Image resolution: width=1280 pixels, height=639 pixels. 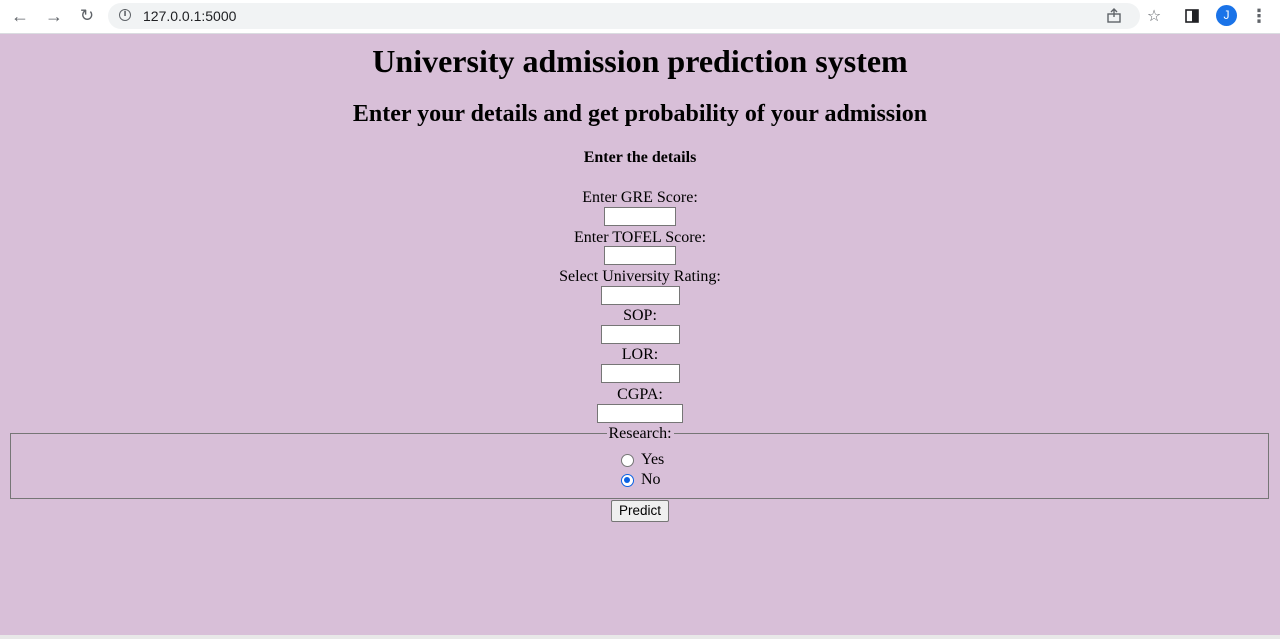 I want to click on gre-label: Enter GRE Score:, so click(x=640, y=197).